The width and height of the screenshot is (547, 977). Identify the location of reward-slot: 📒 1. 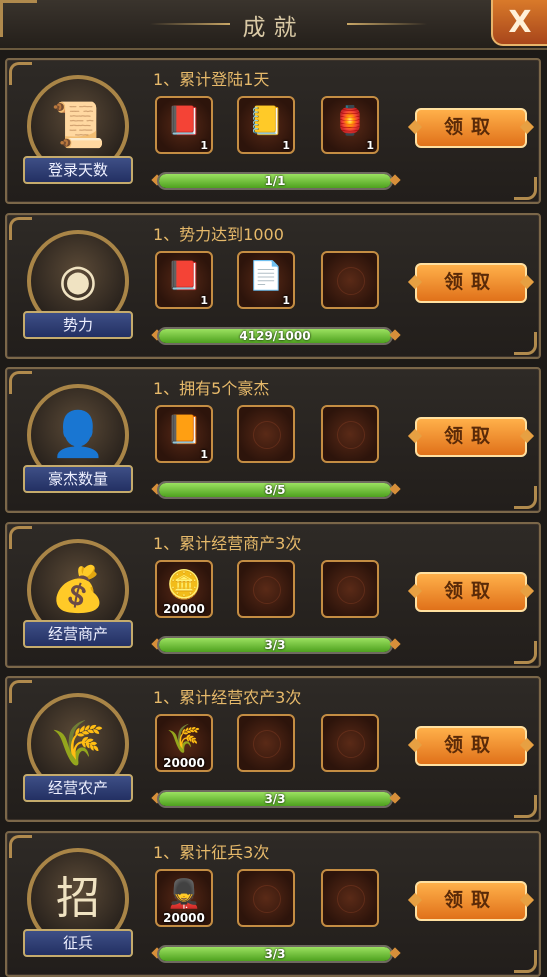
(266, 125).